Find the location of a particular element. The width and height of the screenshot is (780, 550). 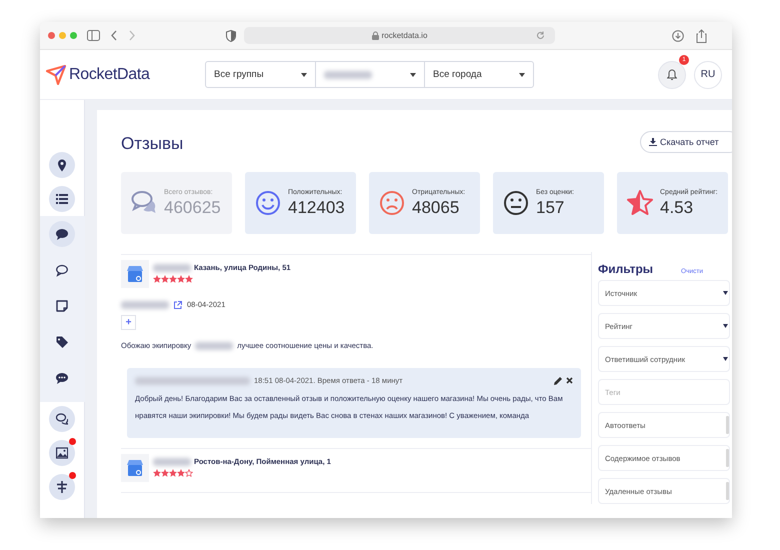

pencil-icon is located at coordinates (558, 380).